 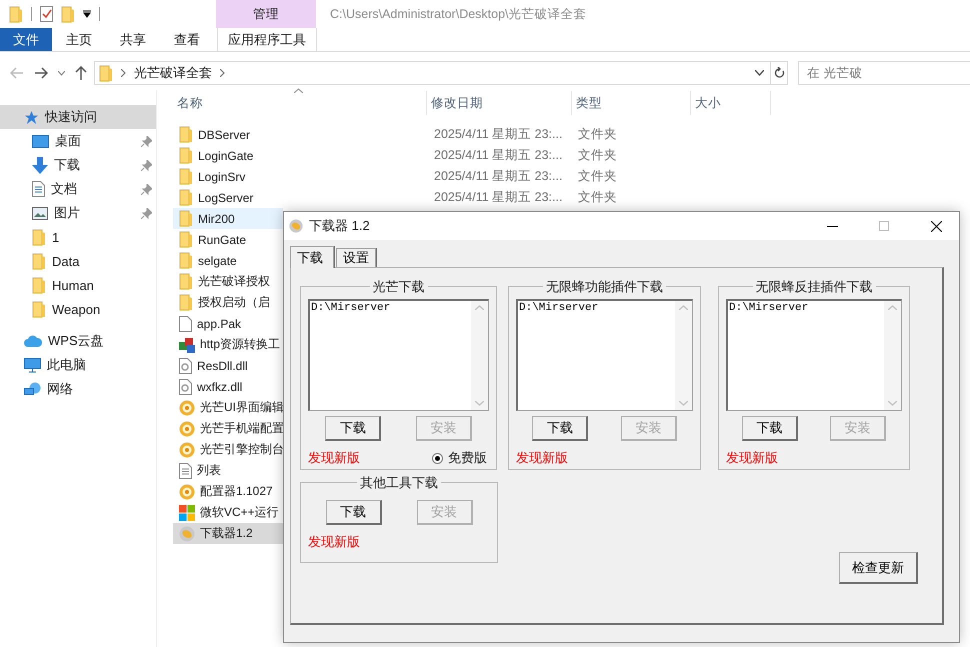 I want to click on dropdown-icon, so click(x=87, y=14).